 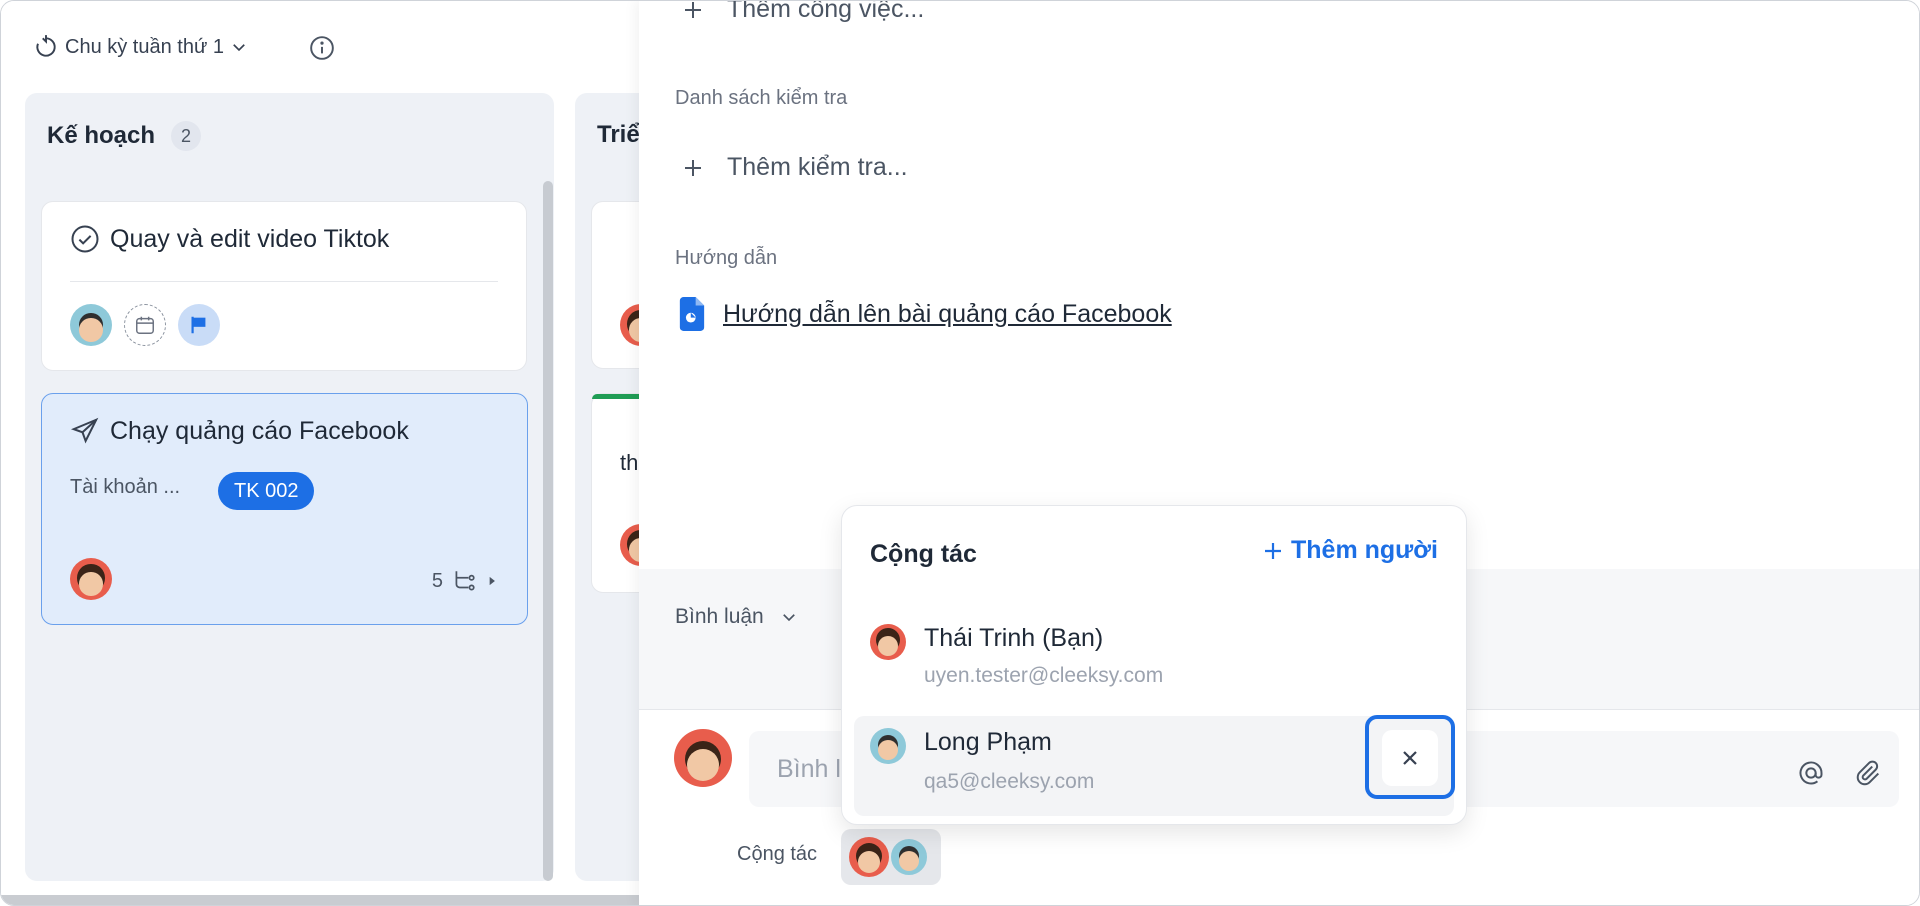 I want to click on subtask-counter: 5, so click(x=465, y=581).